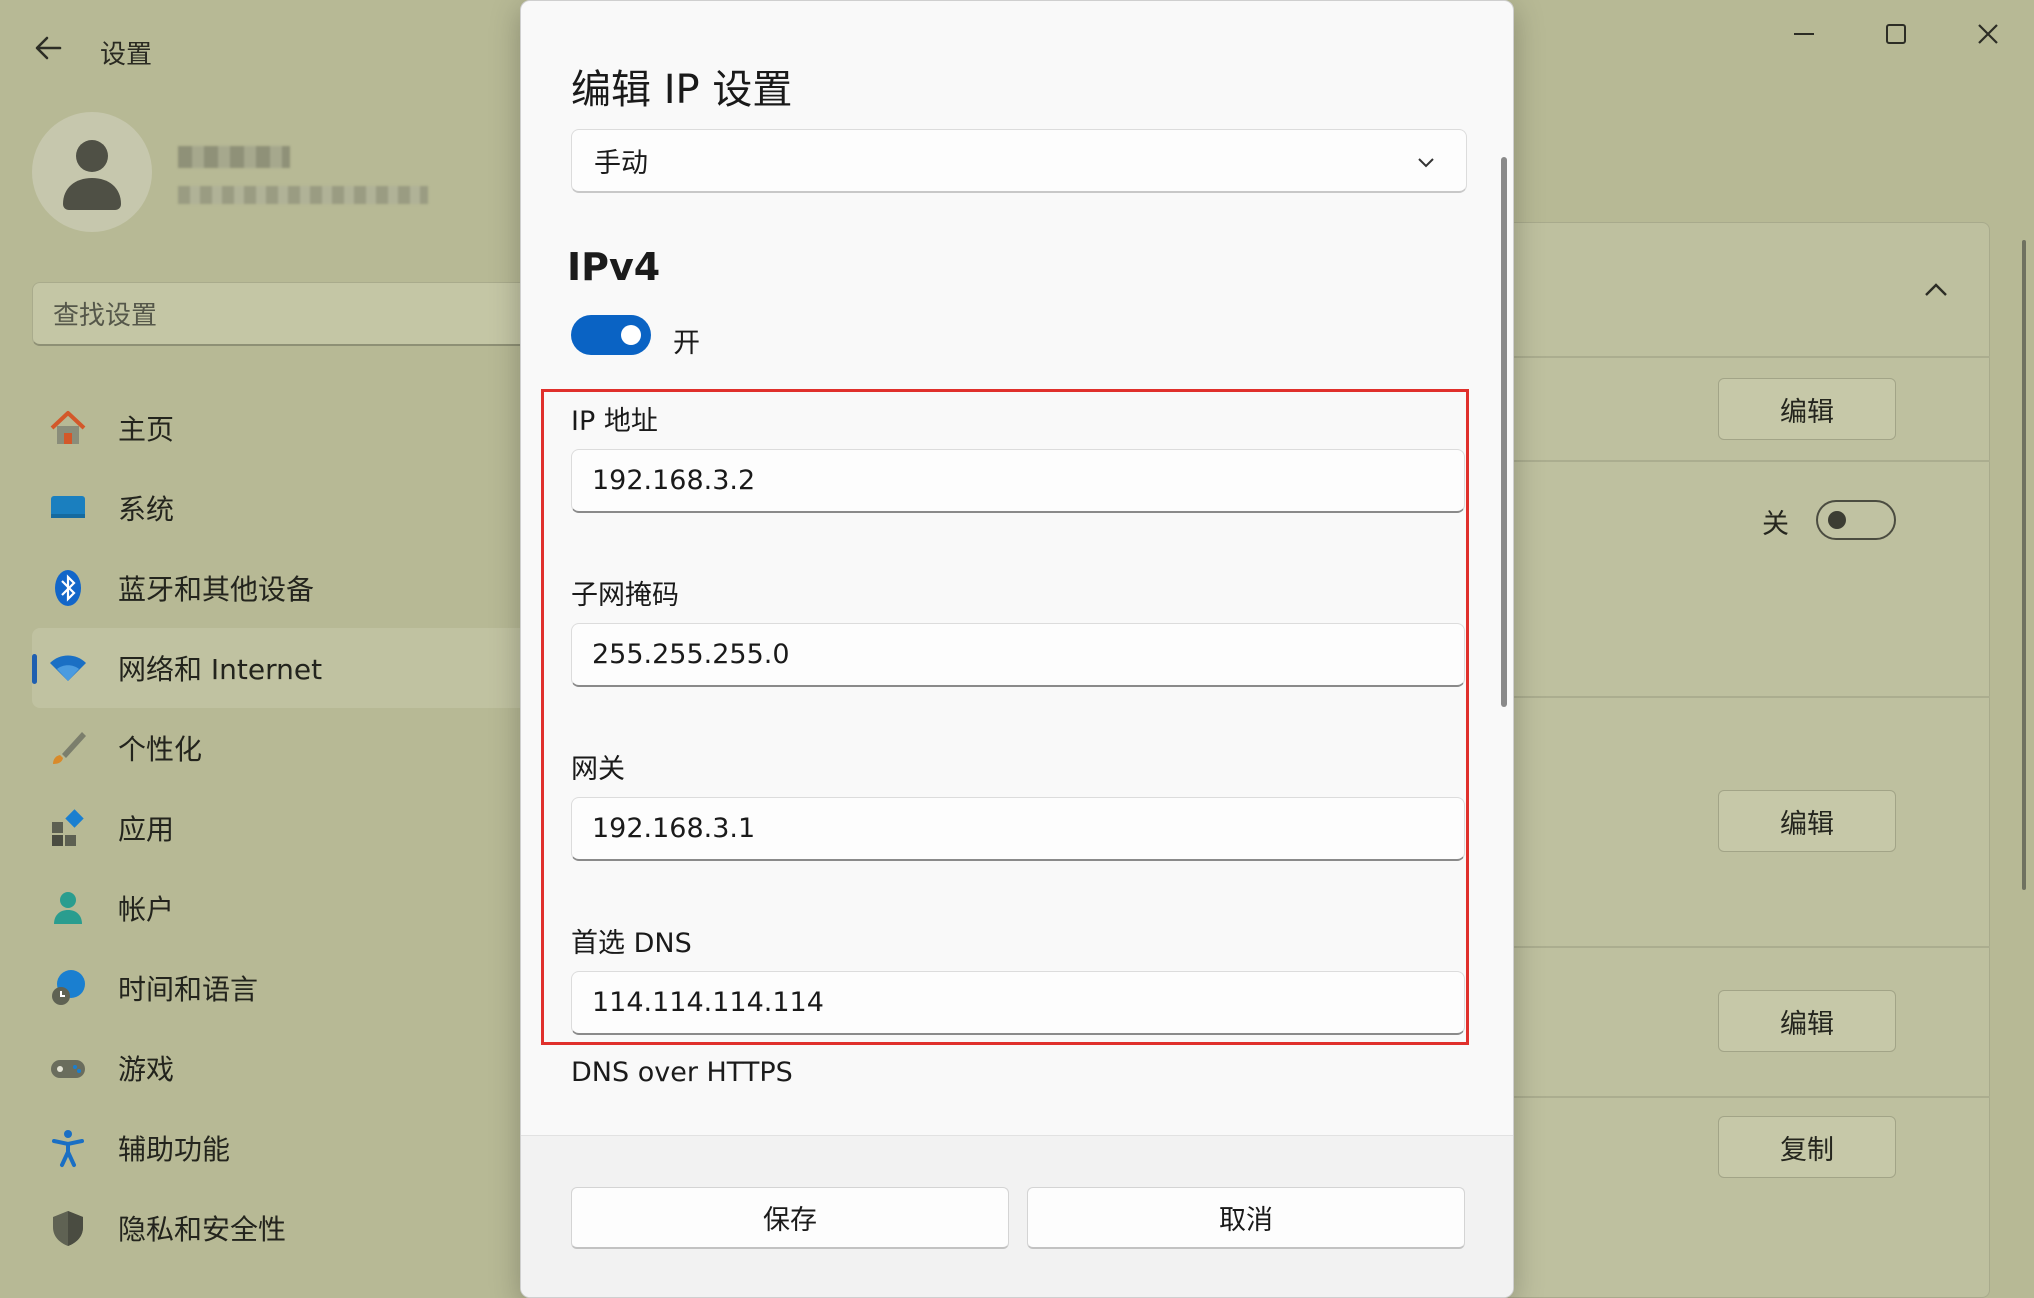  Describe the element at coordinates (614, 267) in the screenshot. I see `section-heading: IPv4` at that location.